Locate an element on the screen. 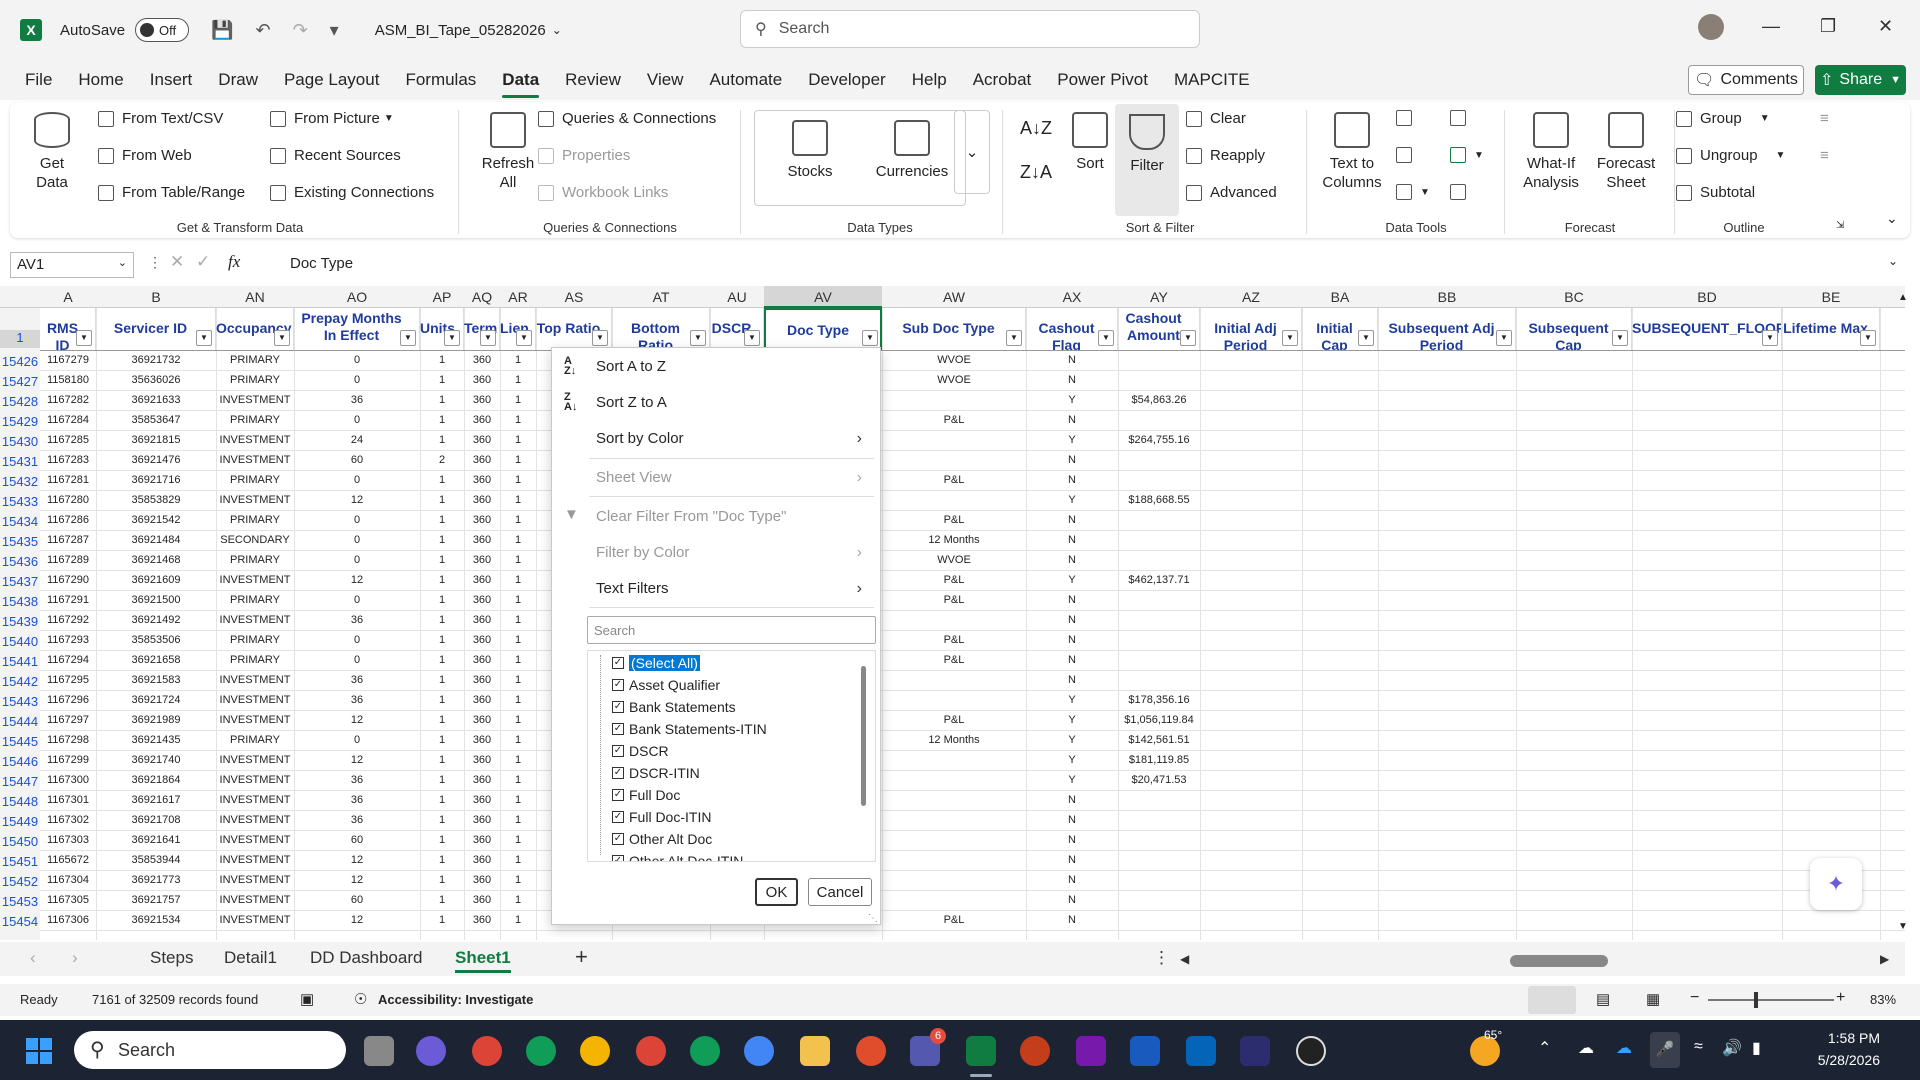 The image size is (1920, 1080). row-number: 15441 is located at coordinates (20, 661).